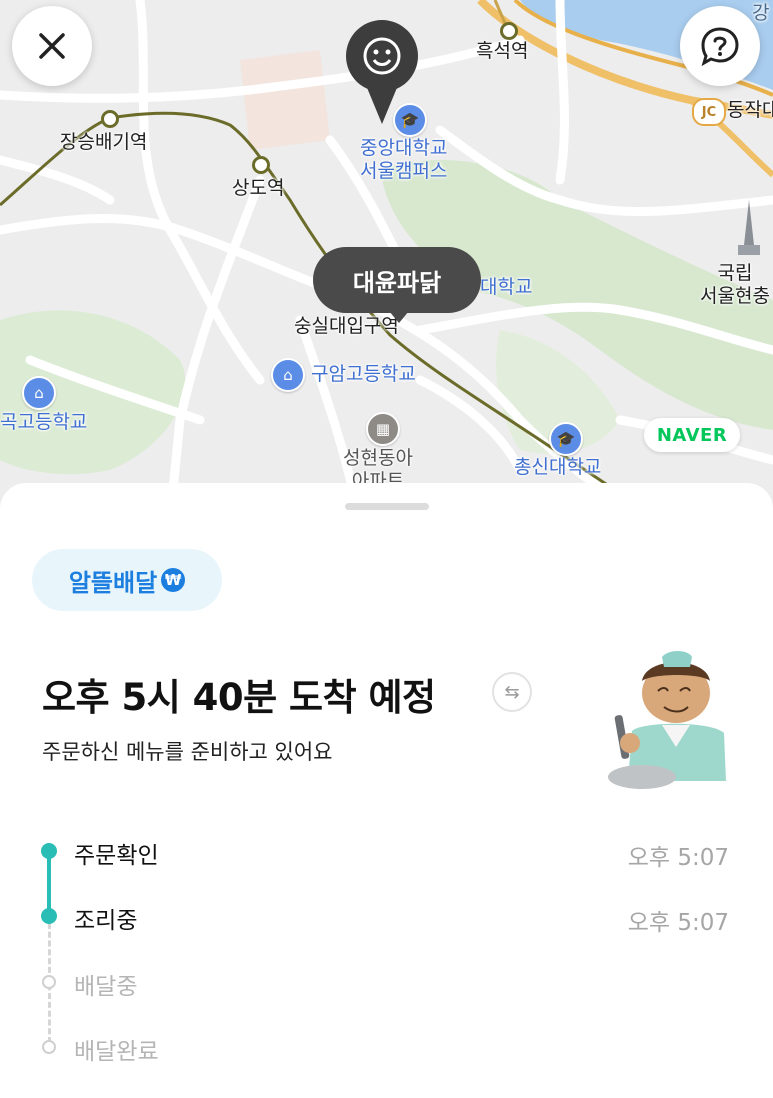 Image resolution: width=773 pixels, height=1098 pixels. I want to click on monument-icon, so click(749, 227).